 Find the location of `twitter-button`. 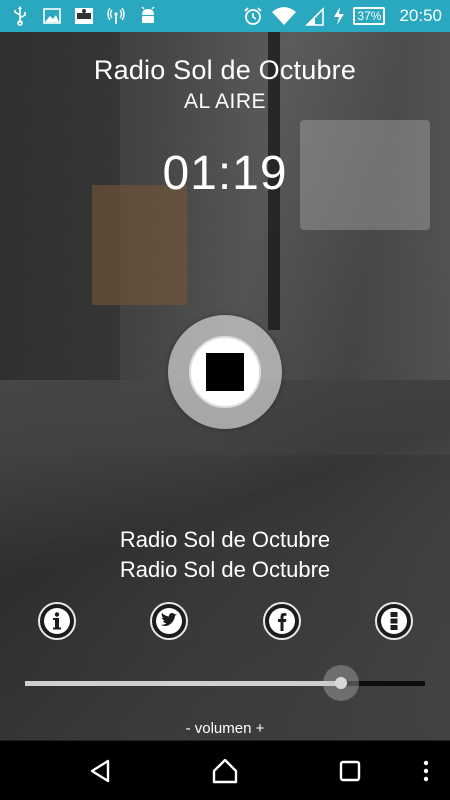

twitter-button is located at coordinates (169, 621).